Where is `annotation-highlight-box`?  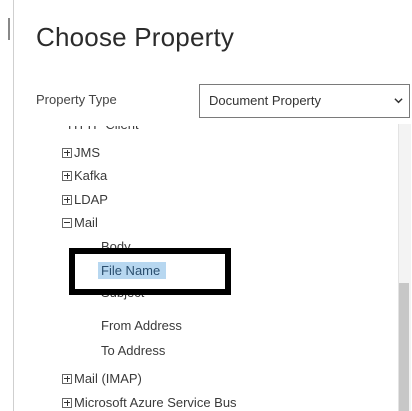
annotation-highlight-box is located at coordinates (150, 271).